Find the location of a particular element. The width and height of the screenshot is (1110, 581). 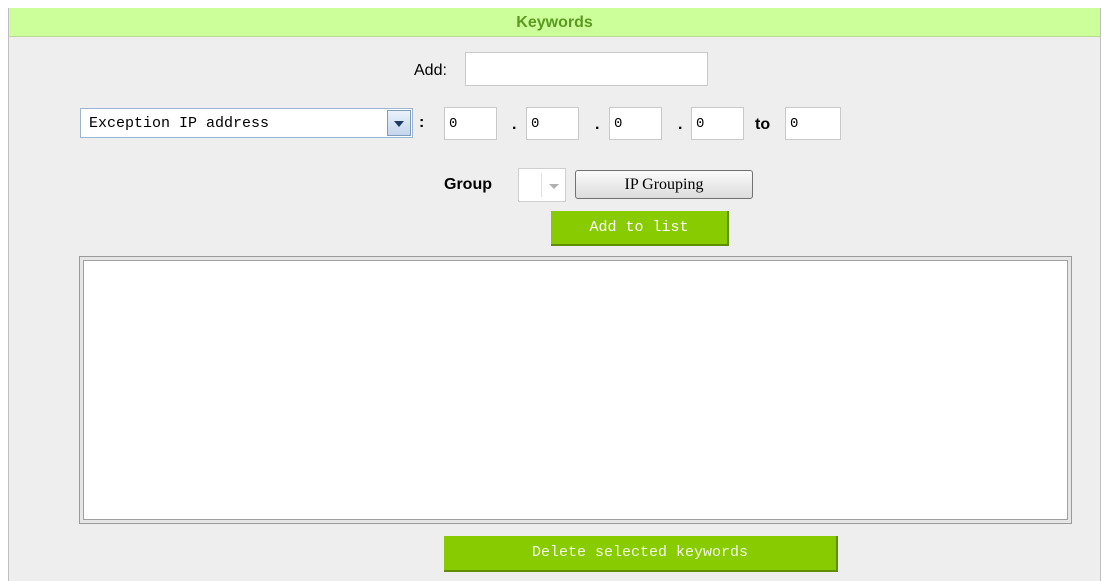

select-separator is located at coordinates (541, 185).